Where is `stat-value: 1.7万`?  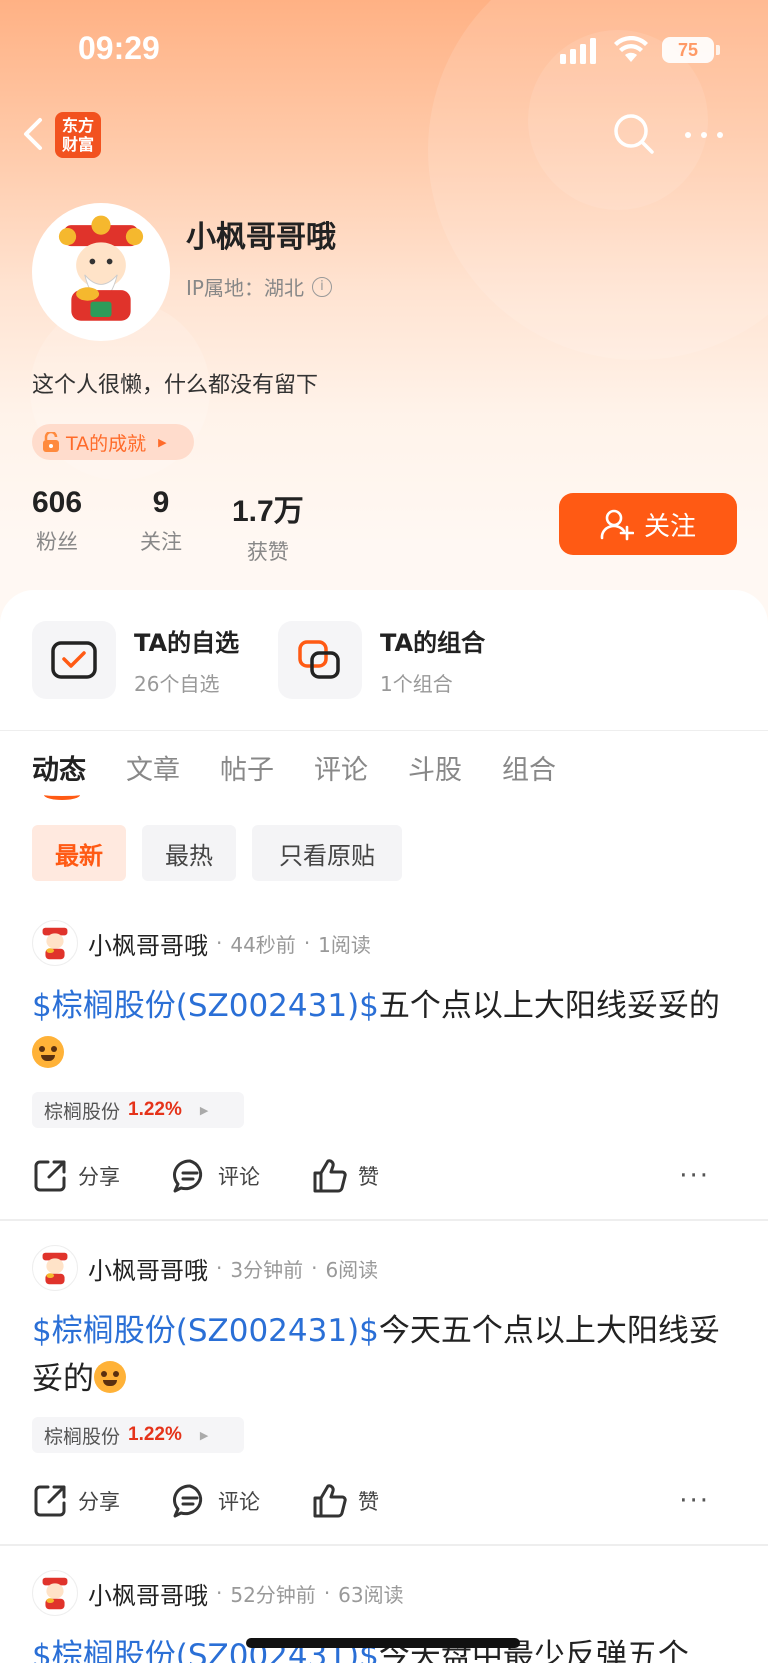
stat-value: 1.7万 is located at coordinates (268, 511).